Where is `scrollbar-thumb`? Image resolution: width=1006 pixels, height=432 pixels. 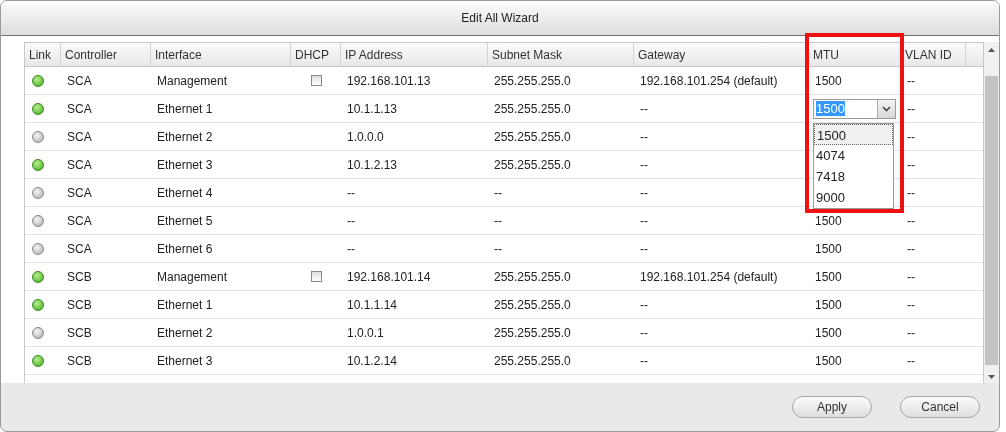 scrollbar-thumb is located at coordinates (992, 220).